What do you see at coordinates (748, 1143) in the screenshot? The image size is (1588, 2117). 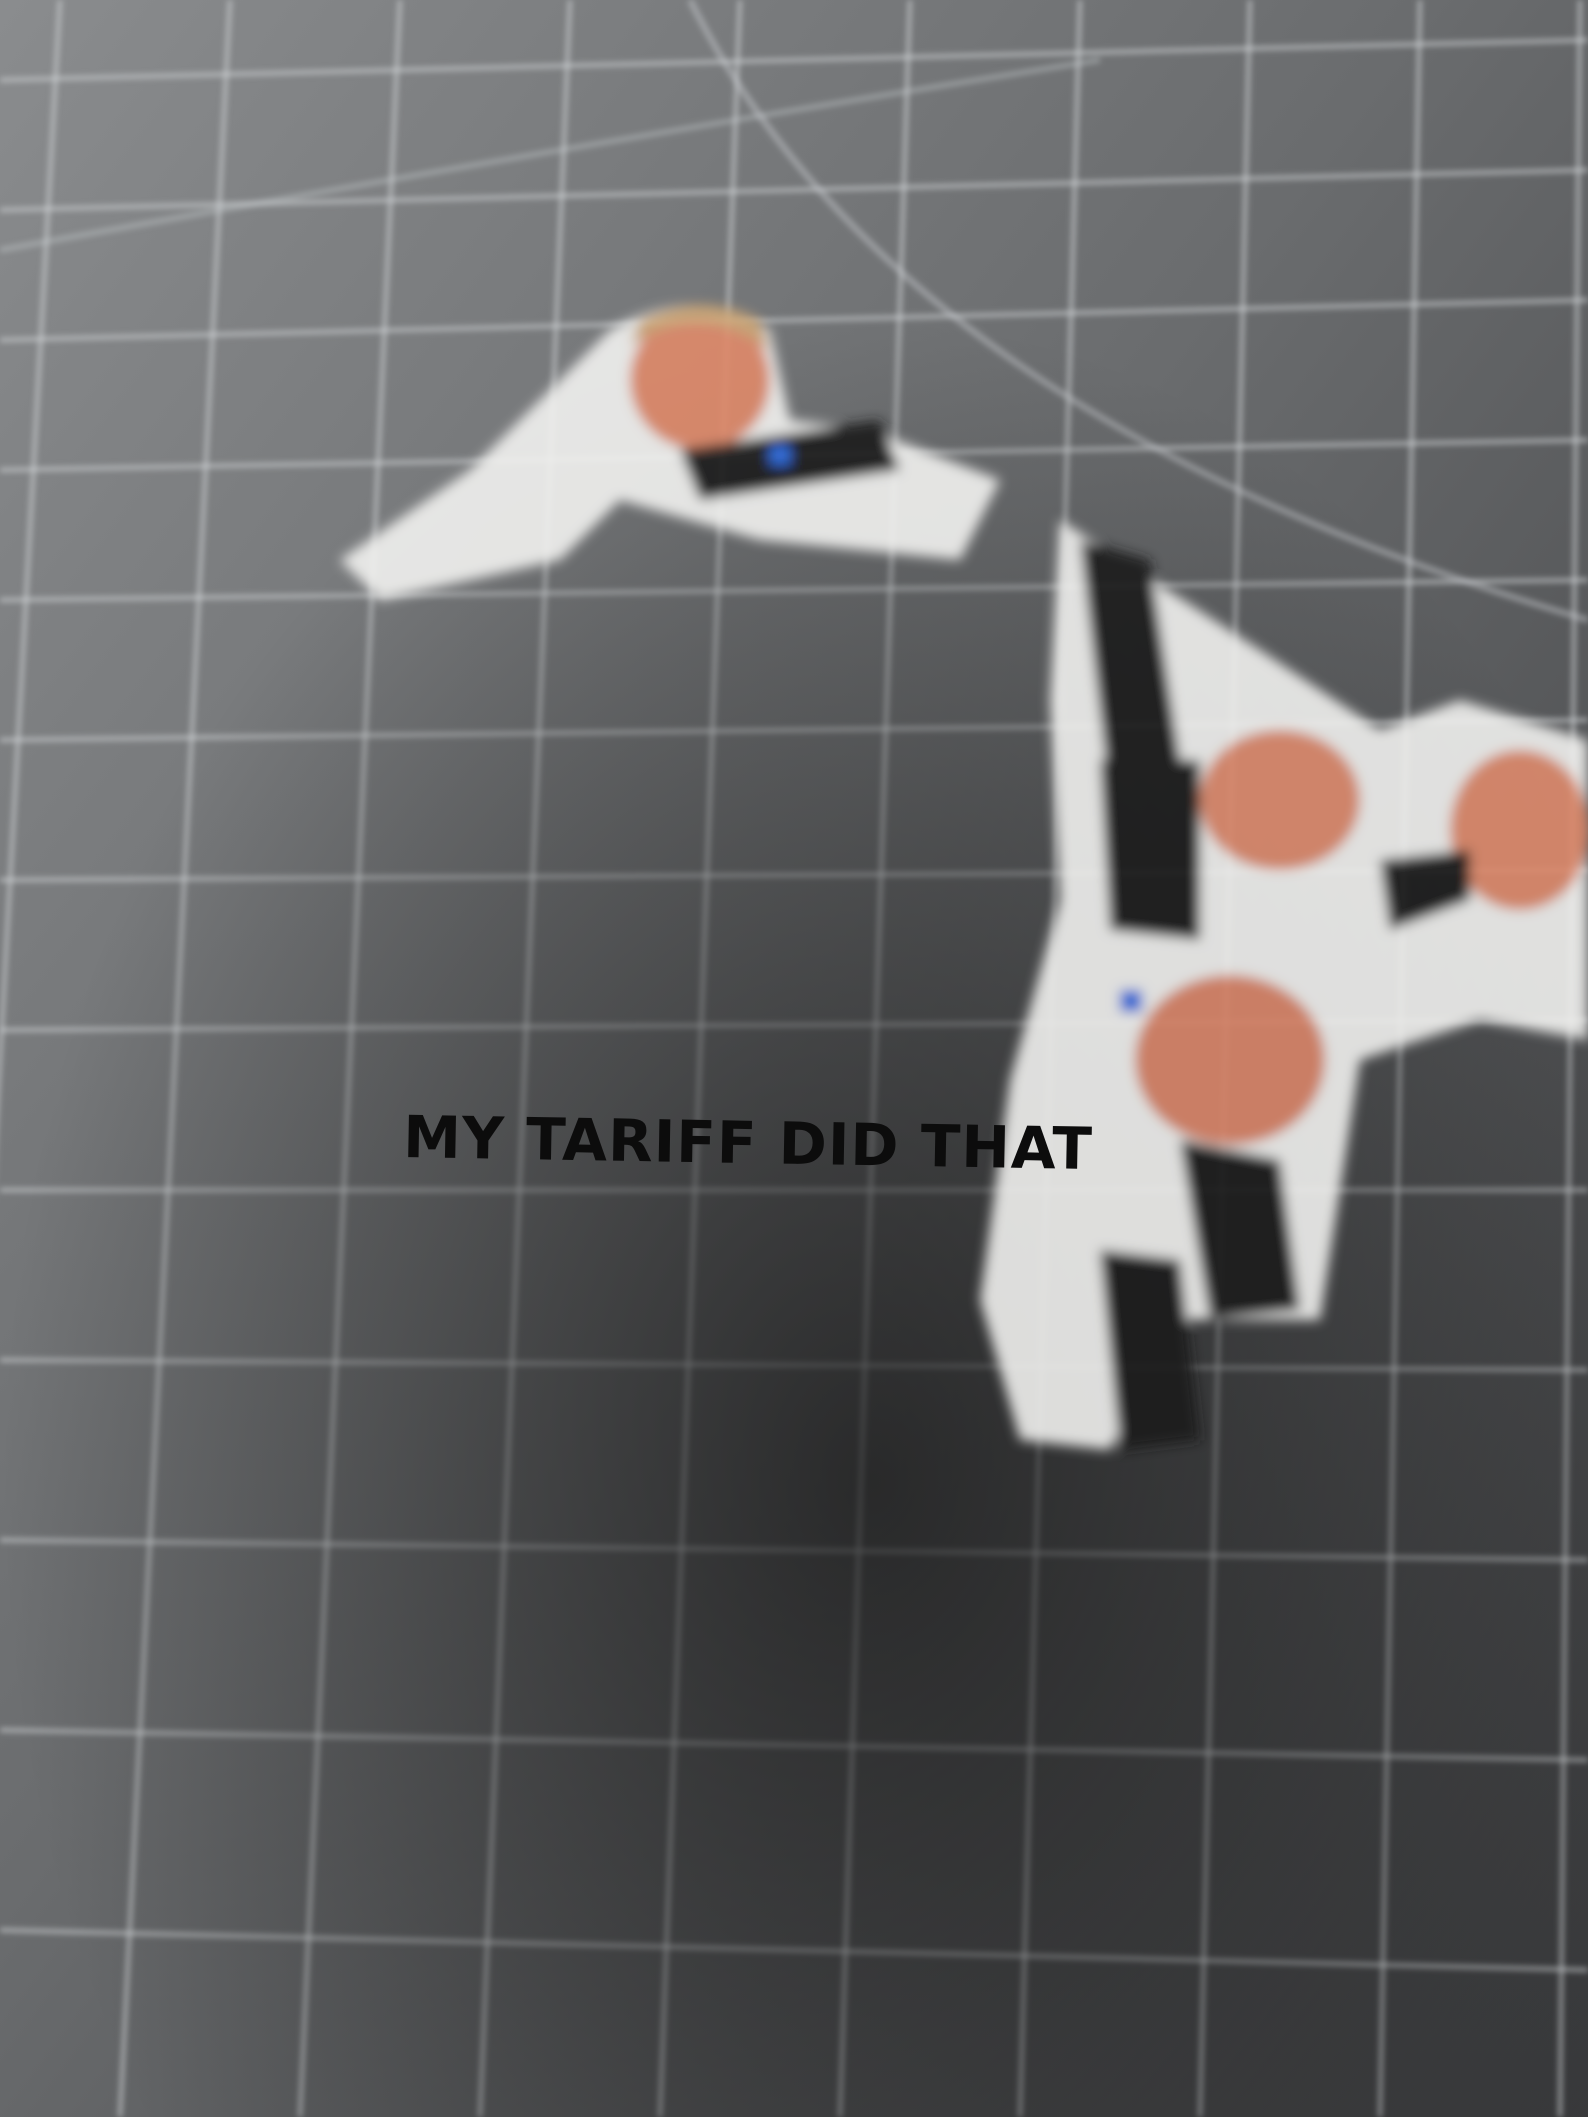 I see `sticker-caption: MY TARIFF DID THAT` at bounding box center [748, 1143].